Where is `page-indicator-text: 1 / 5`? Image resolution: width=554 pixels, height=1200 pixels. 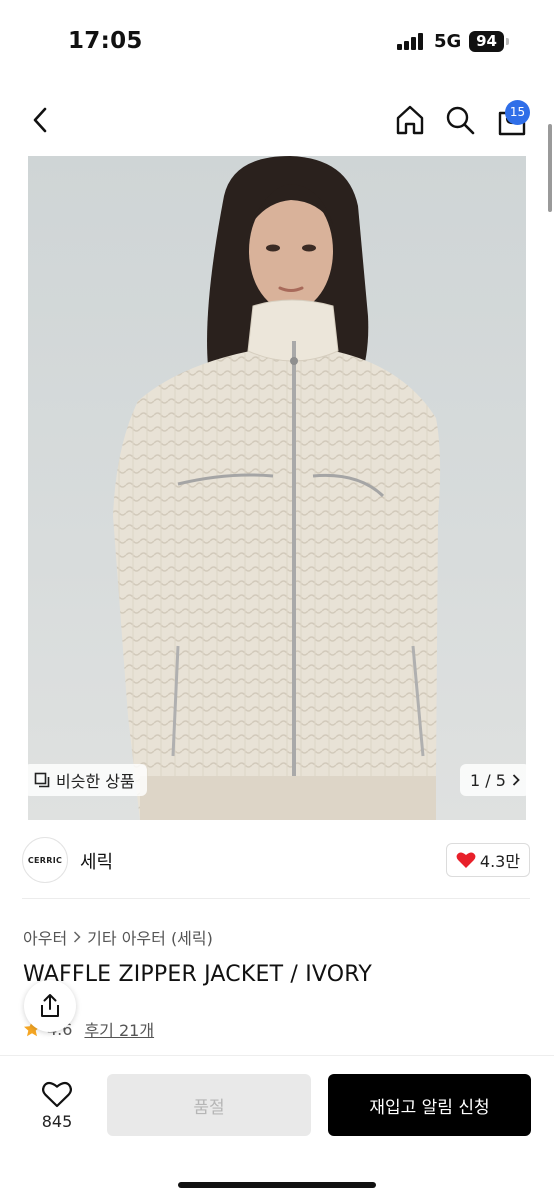
page-indicator-text: 1 / 5 is located at coordinates (488, 780).